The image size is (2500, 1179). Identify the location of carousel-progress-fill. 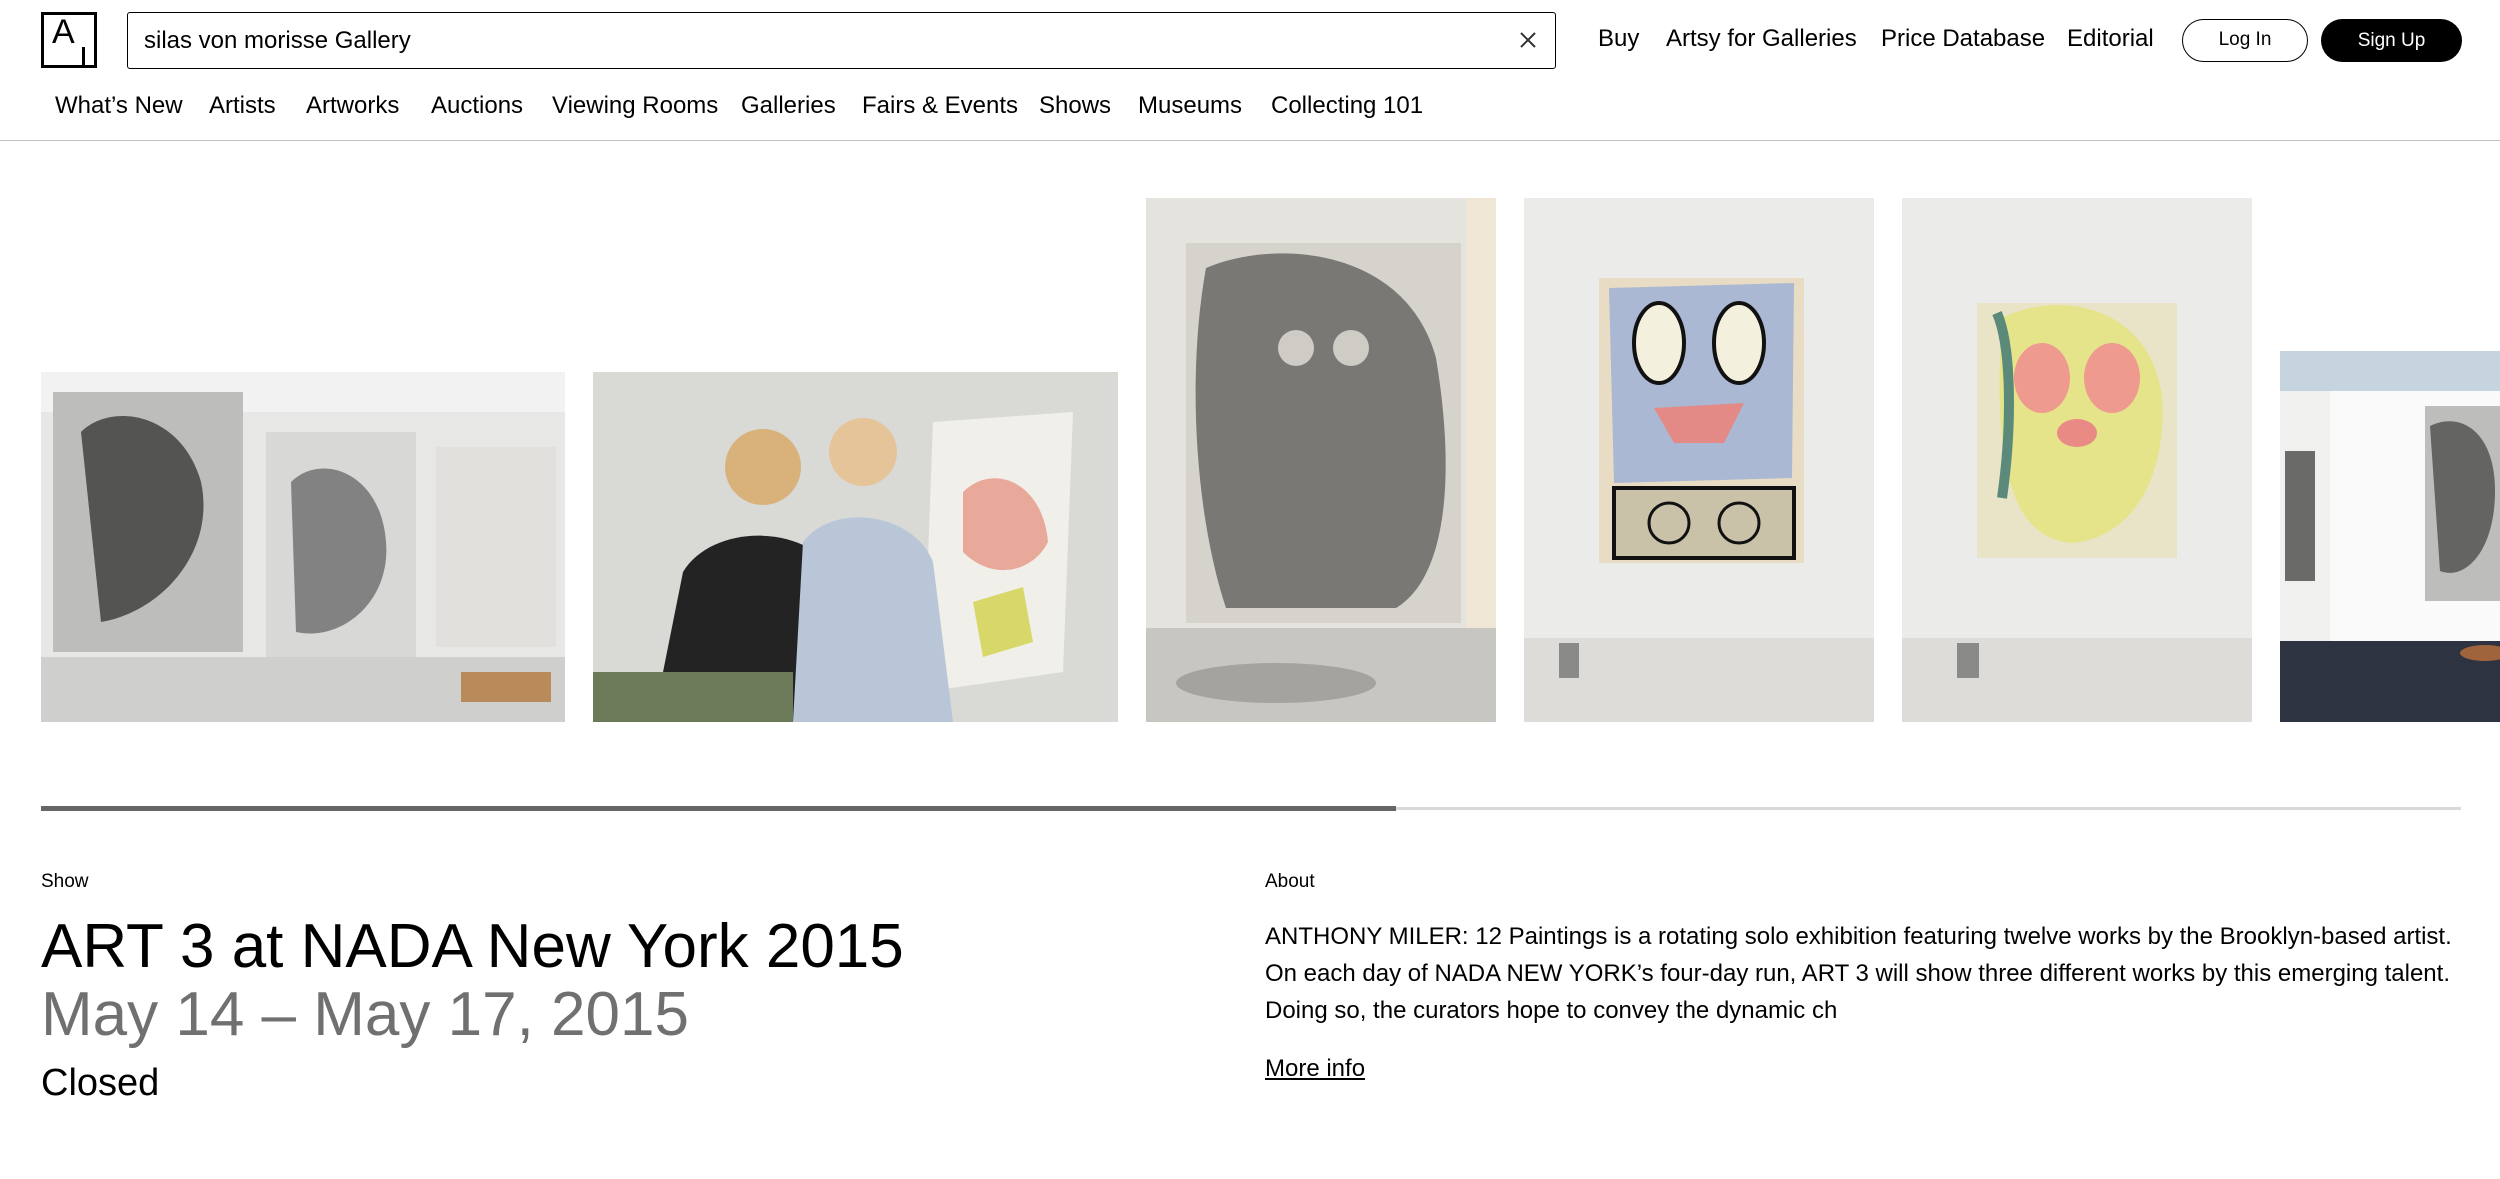
(719, 808).